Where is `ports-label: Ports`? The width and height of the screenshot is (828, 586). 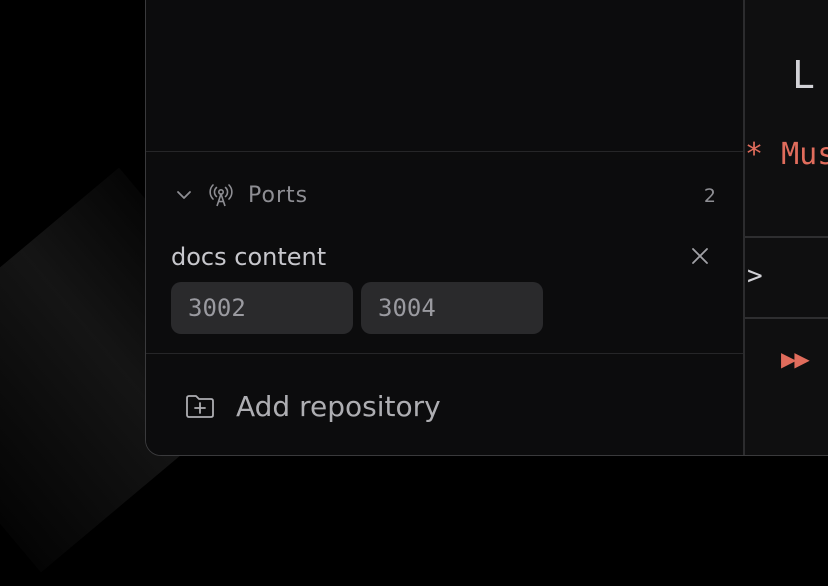 ports-label: Ports is located at coordinates (278, 195).